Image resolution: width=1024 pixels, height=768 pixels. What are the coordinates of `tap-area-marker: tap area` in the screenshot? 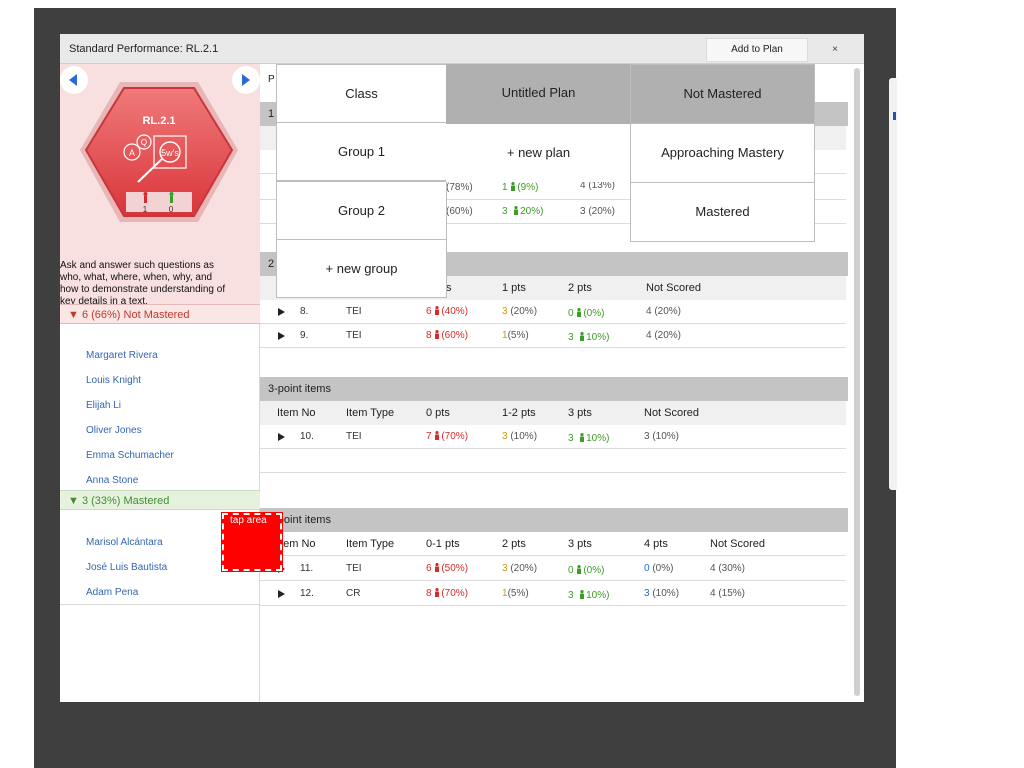 It's located at (252, 542).